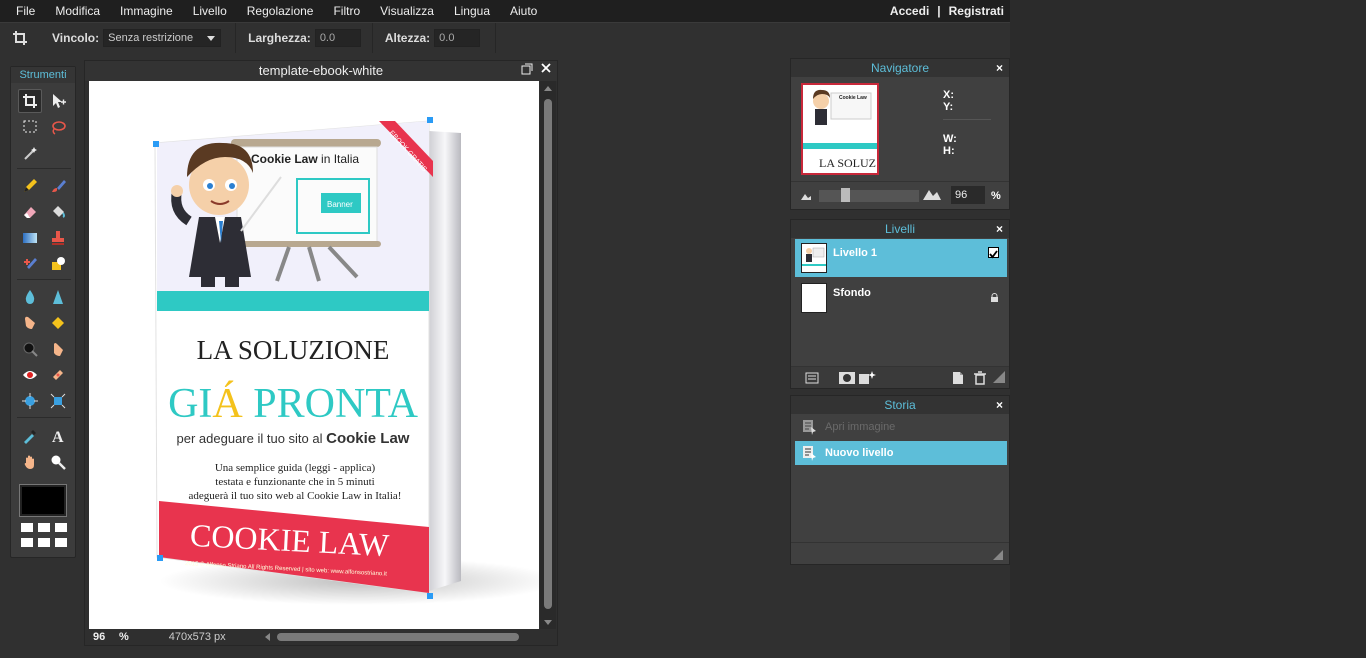  I want to click on divider, so click(44, 168).